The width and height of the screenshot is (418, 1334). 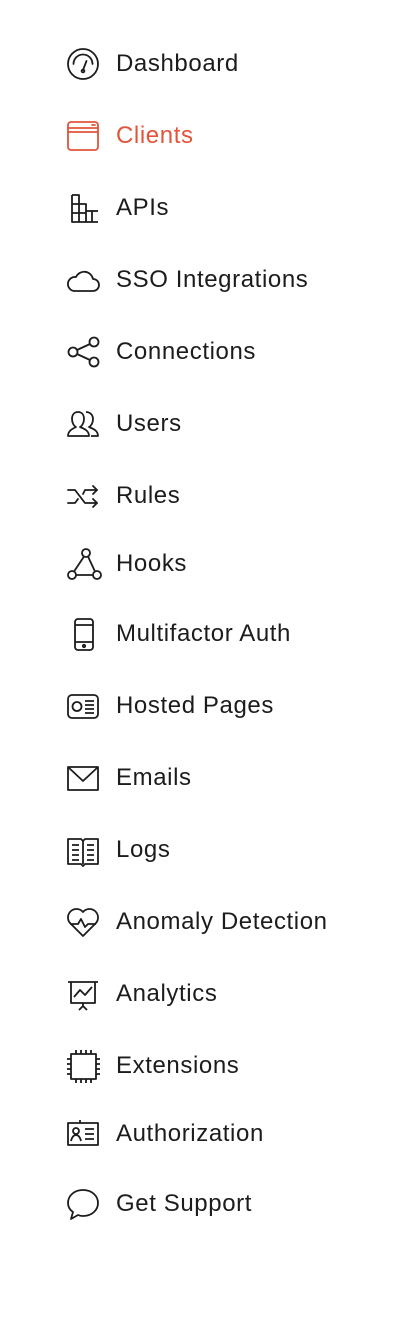 I want to click on sidebar-item-label: Connections, so click(x=186, y=351).